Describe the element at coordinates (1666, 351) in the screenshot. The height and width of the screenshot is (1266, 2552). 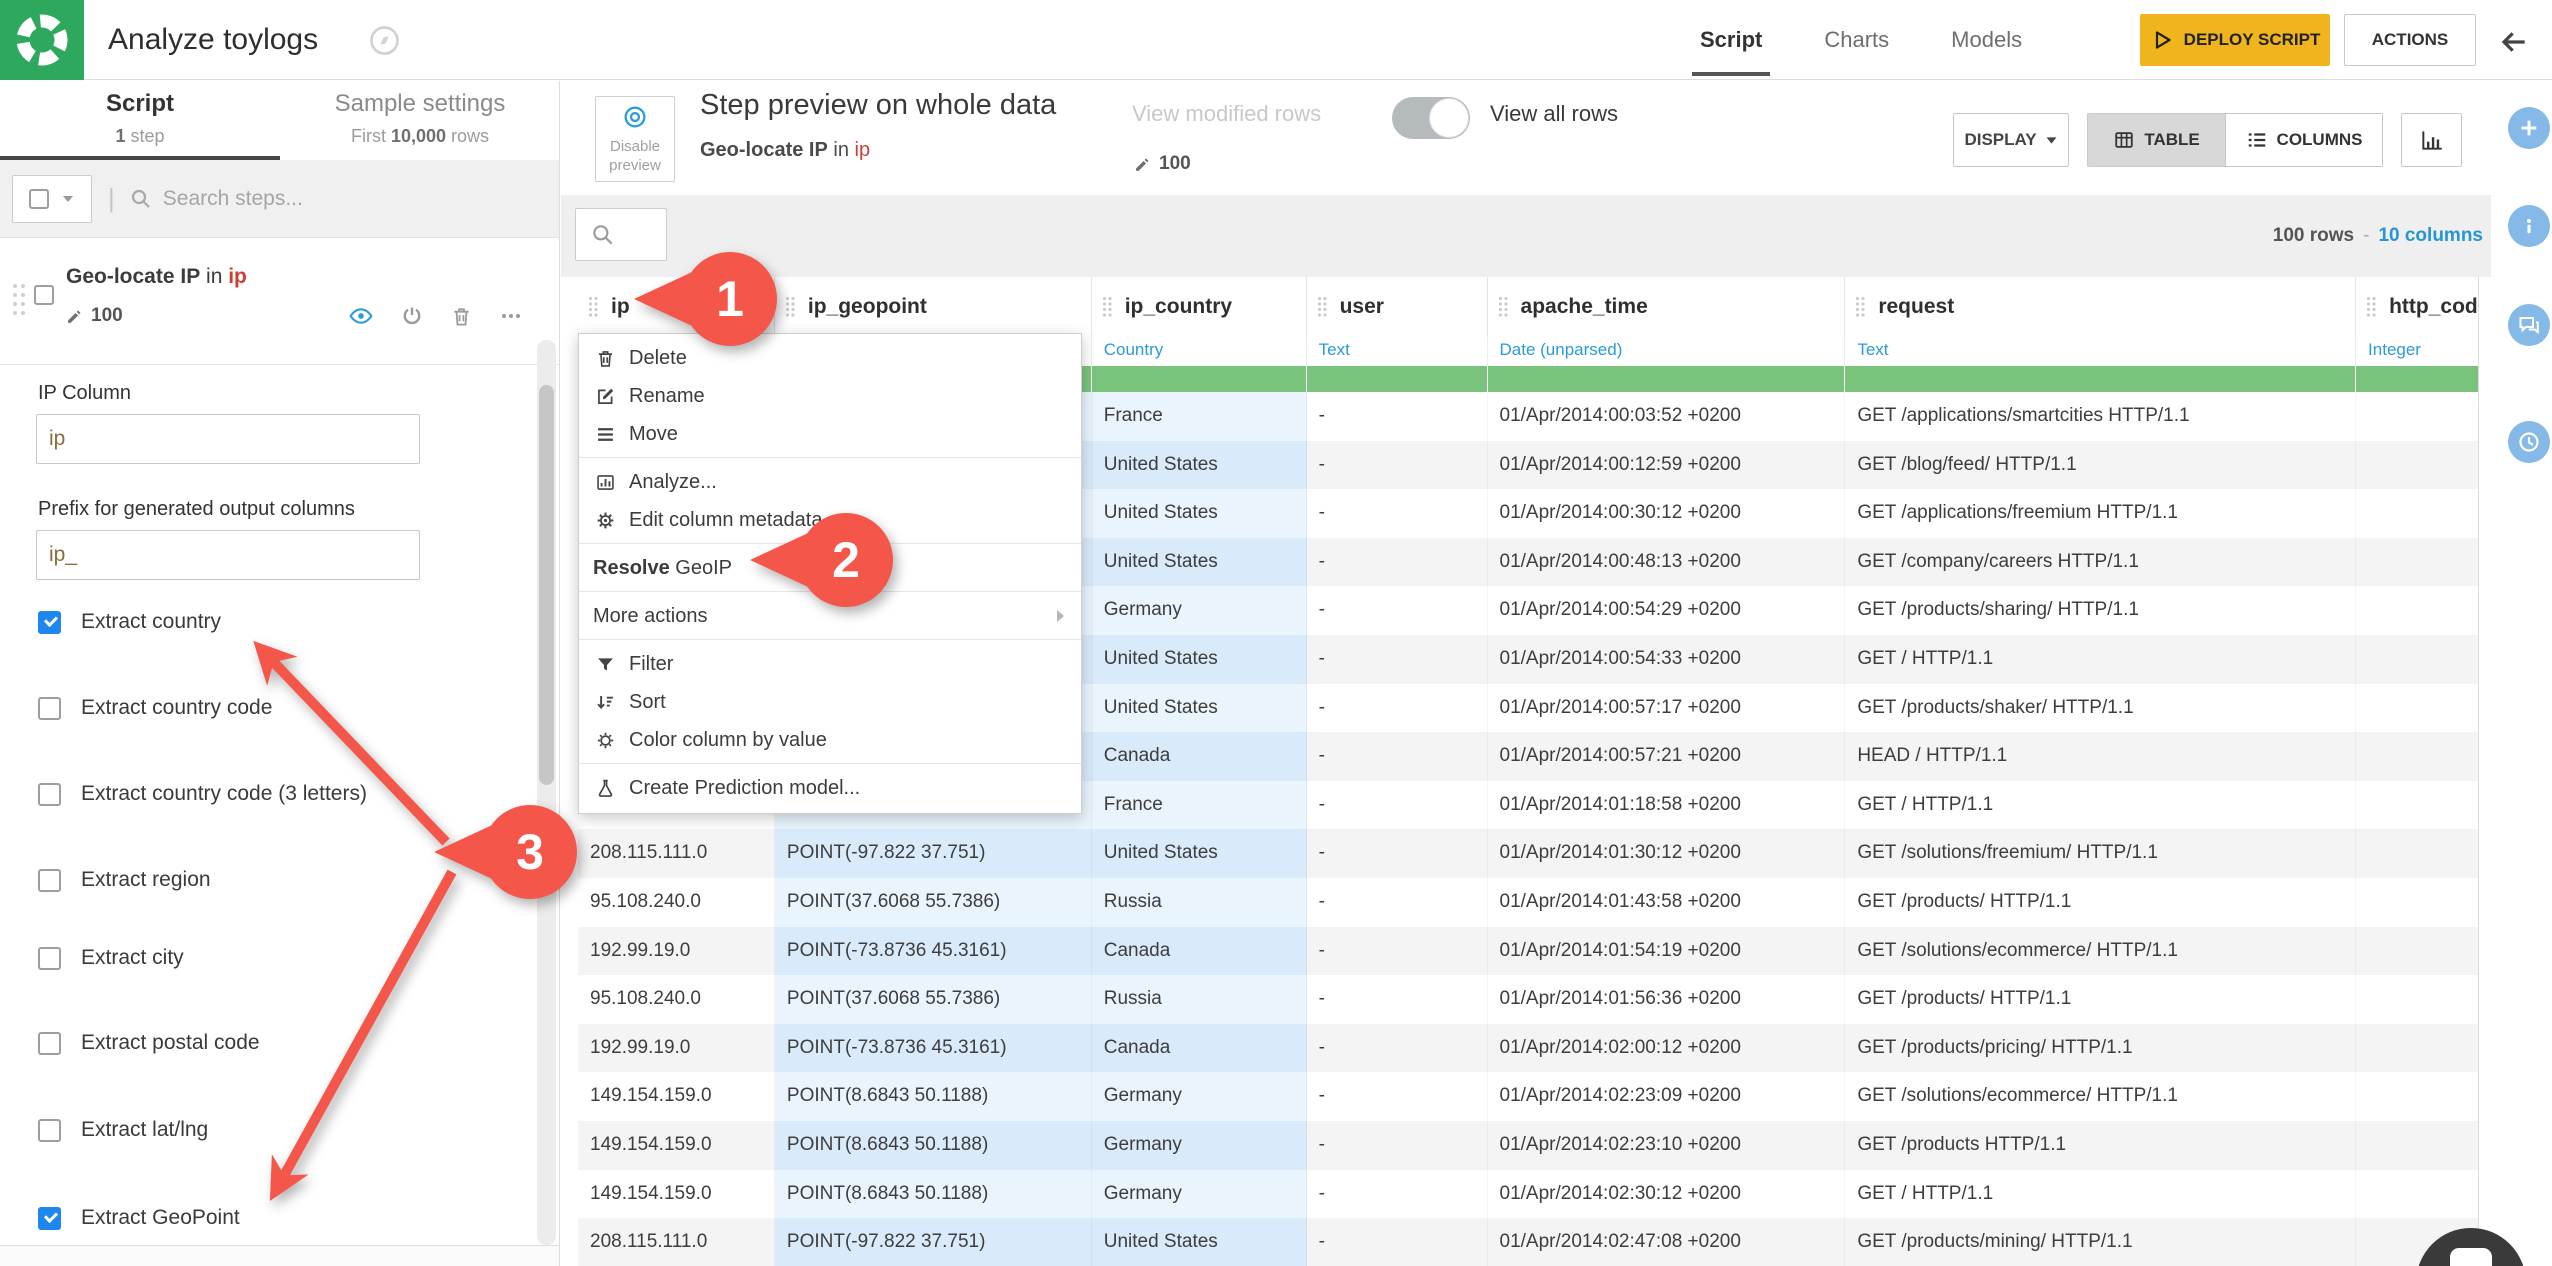
I see `column-meaning: Date (unparsed)` at that location.